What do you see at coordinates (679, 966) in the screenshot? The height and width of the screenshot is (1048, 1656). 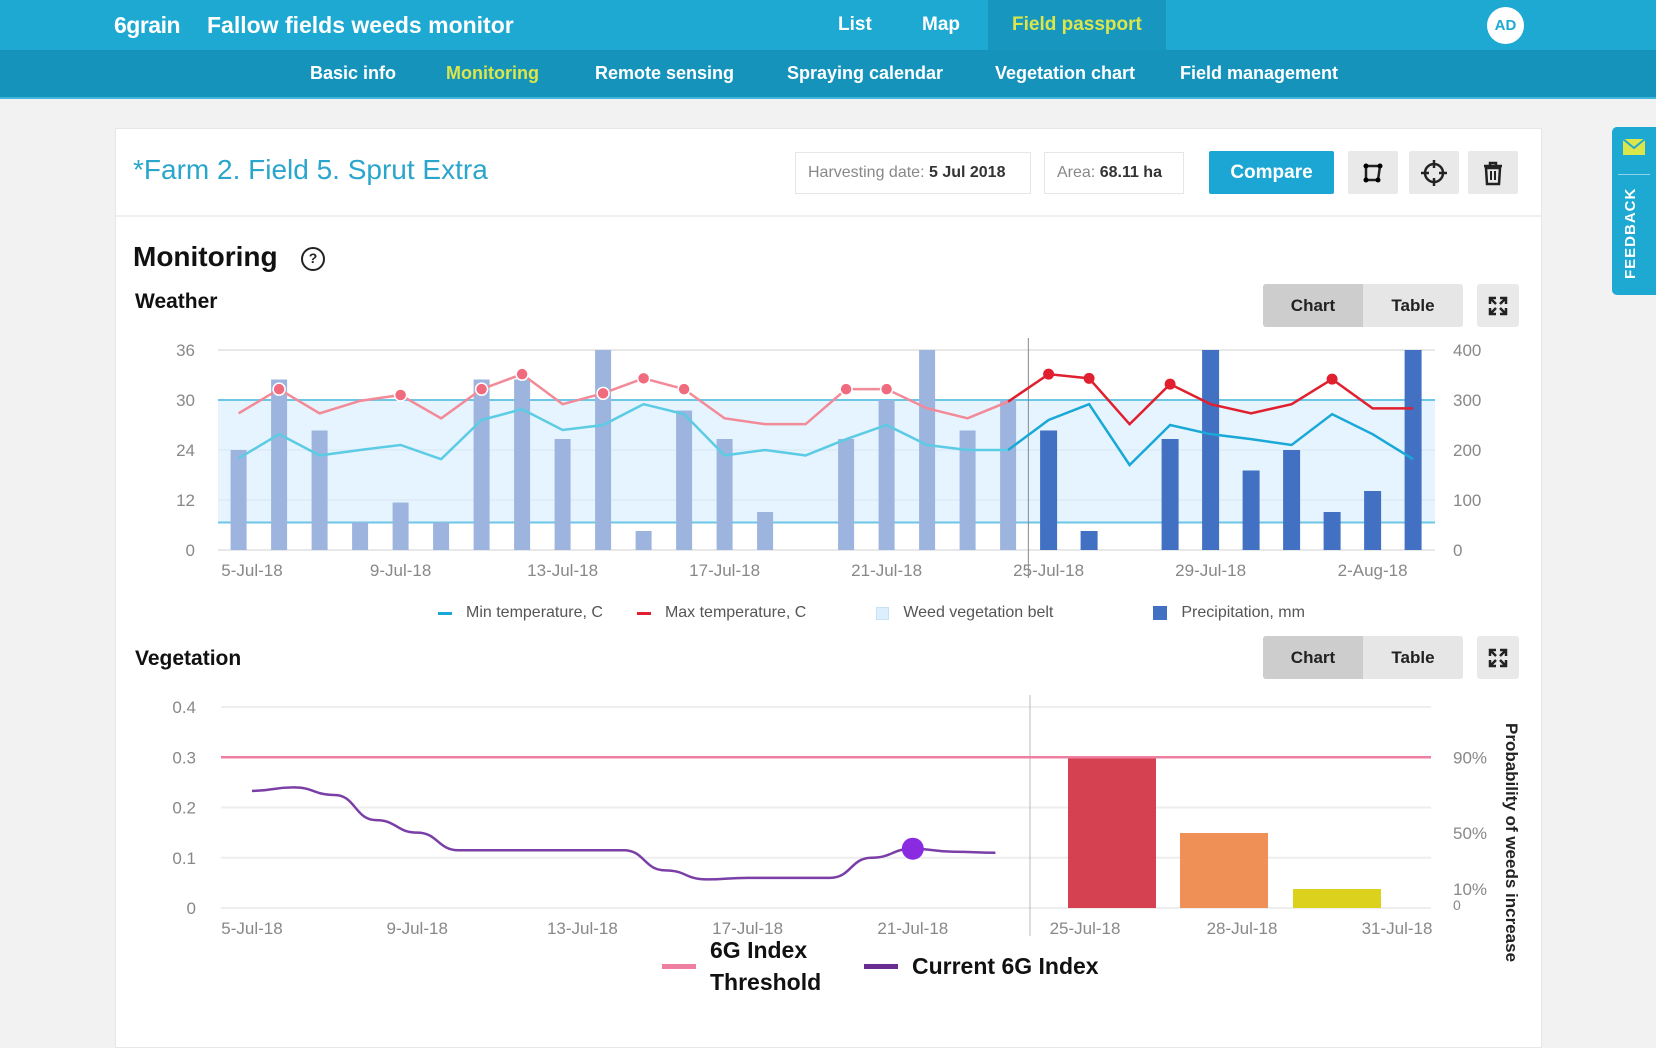 I see `legend-threshold-swatch` at bounding box center [679, 966].